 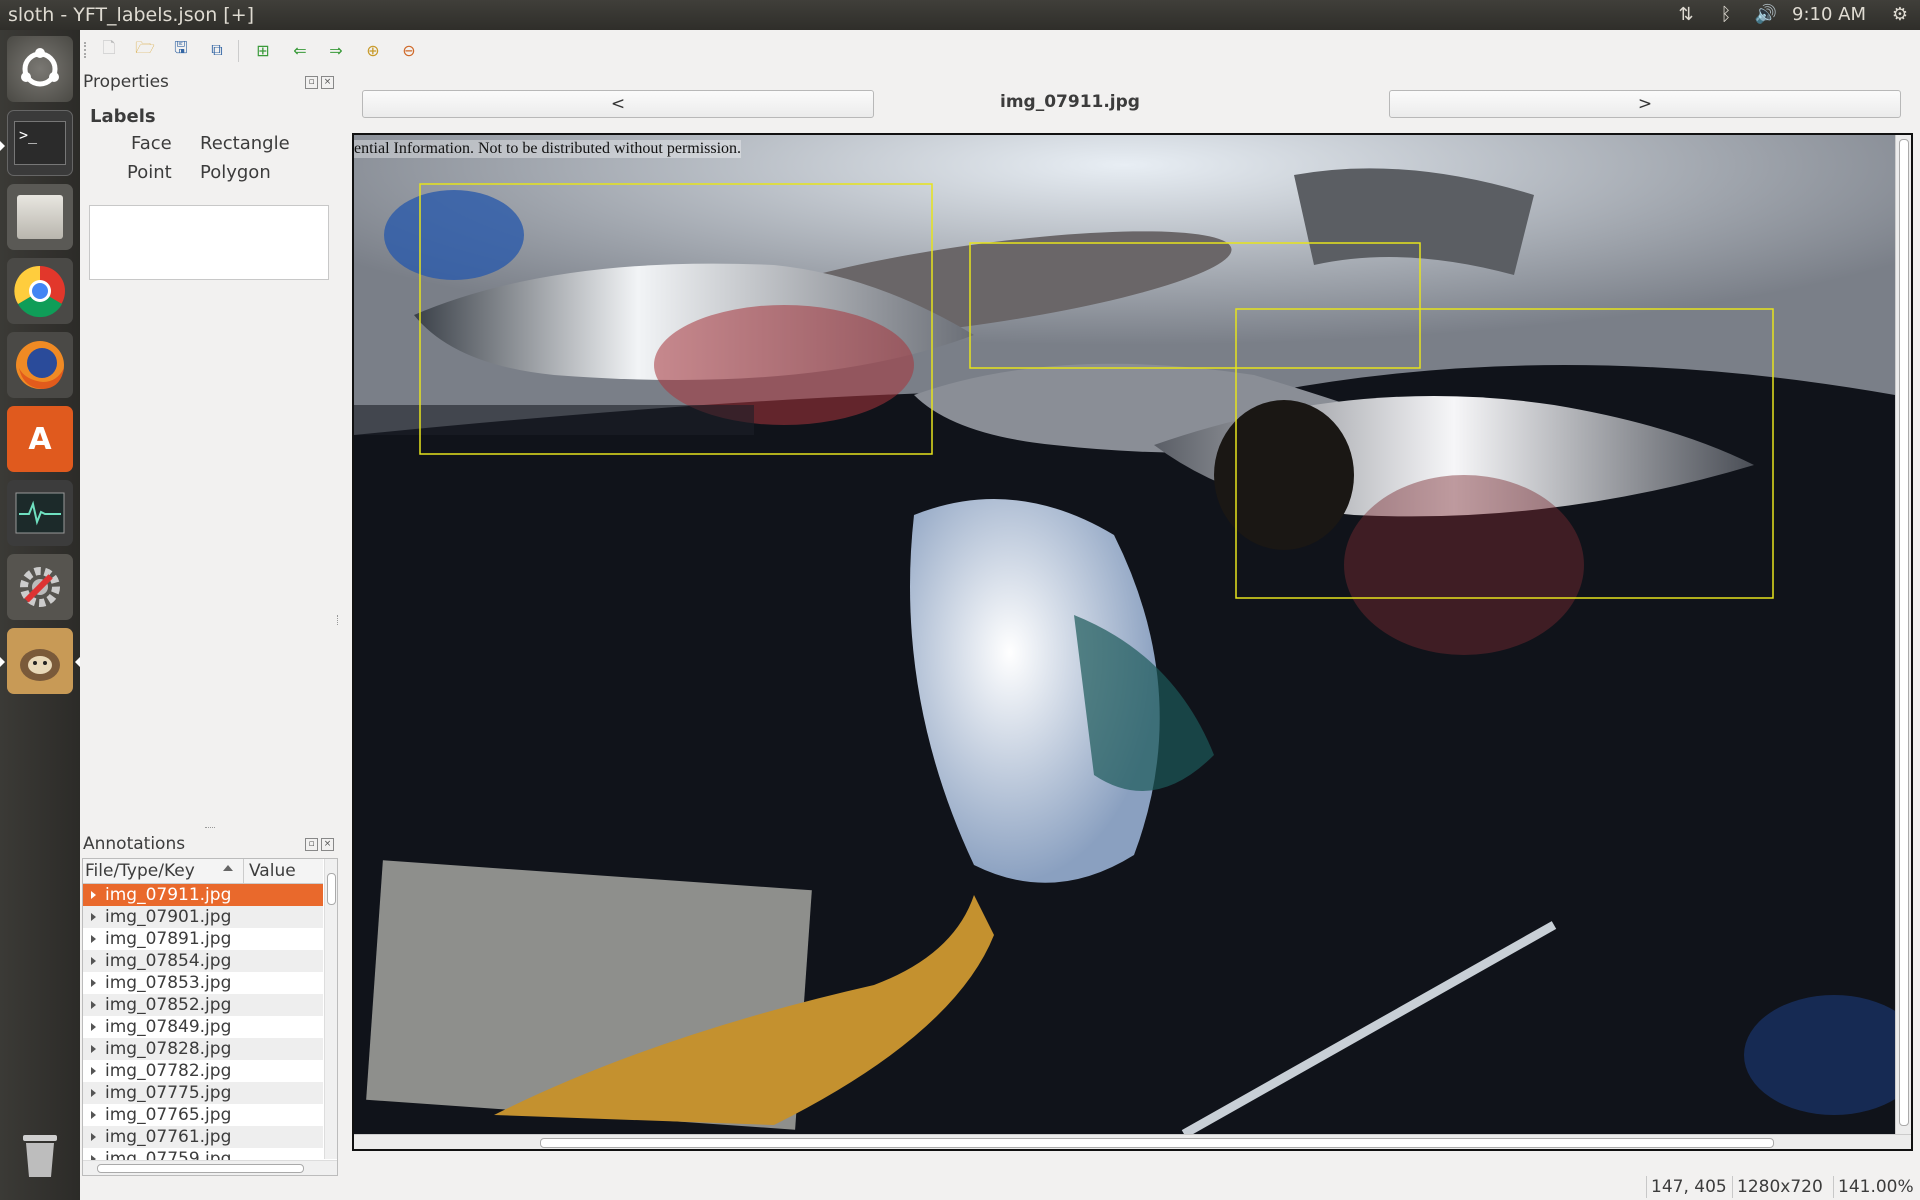 I want to click on open-file-icon: 🗁, so click(x=145, y=50).